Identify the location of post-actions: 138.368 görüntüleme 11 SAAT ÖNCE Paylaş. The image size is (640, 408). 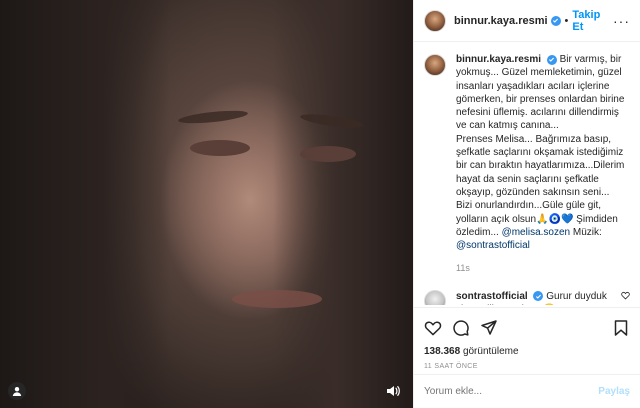
(527, 357).